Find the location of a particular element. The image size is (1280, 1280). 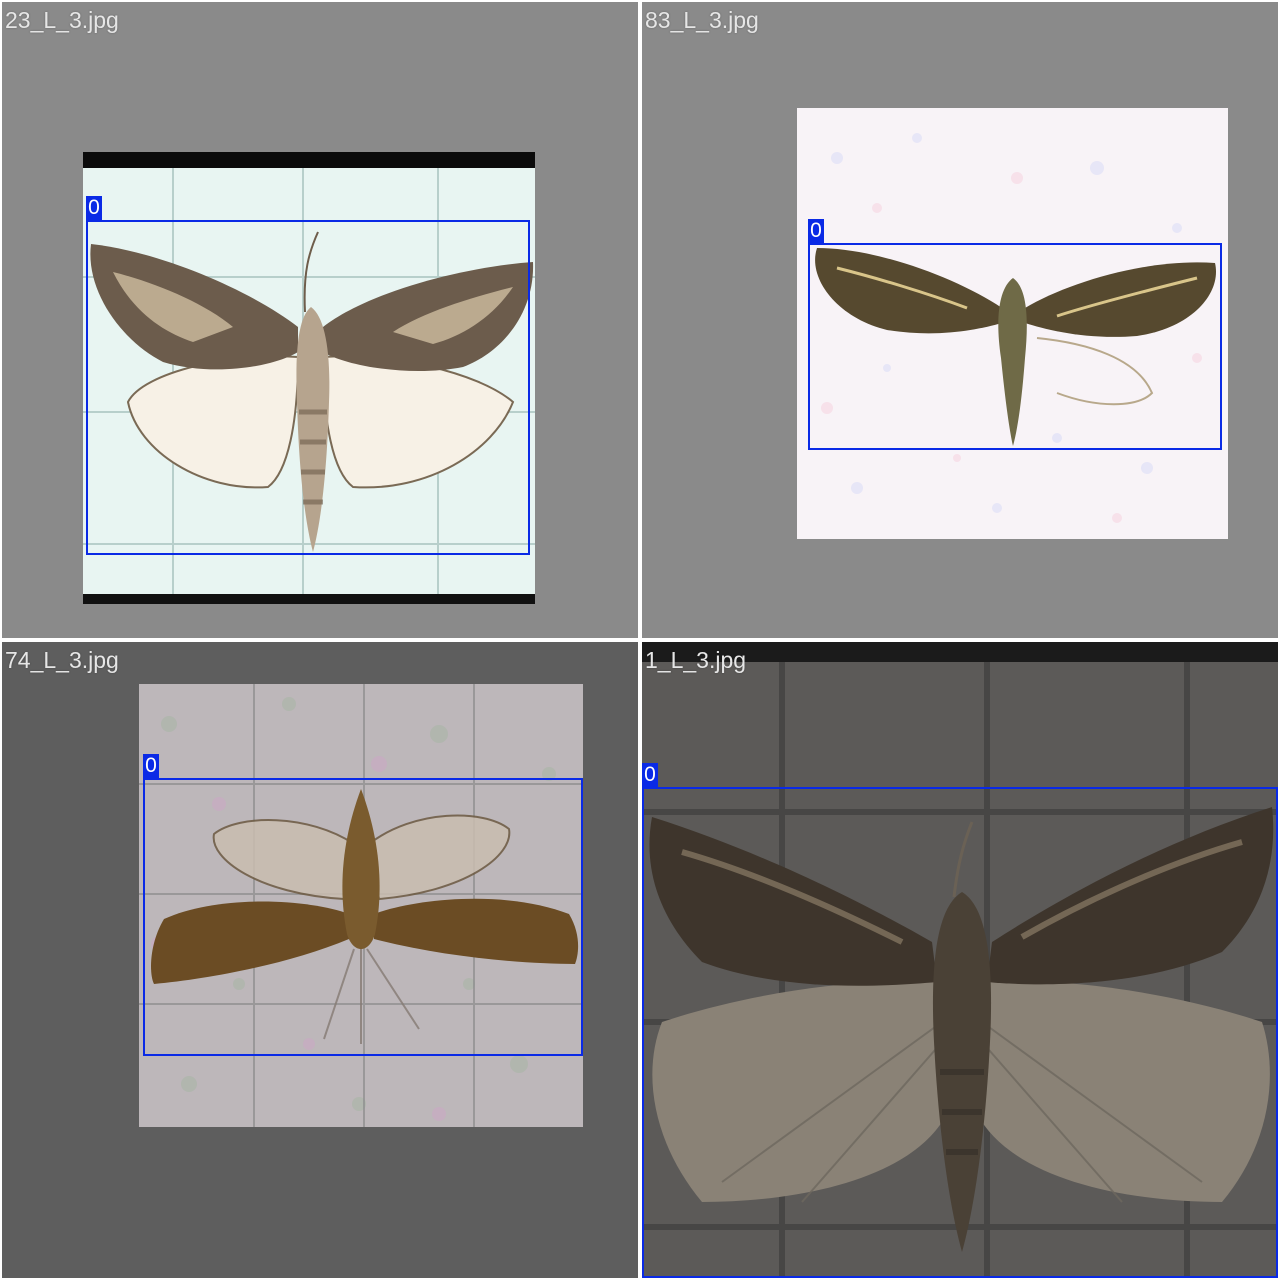

tile-filename: 83_L_3.jpg is located at coordinates (702, 20).